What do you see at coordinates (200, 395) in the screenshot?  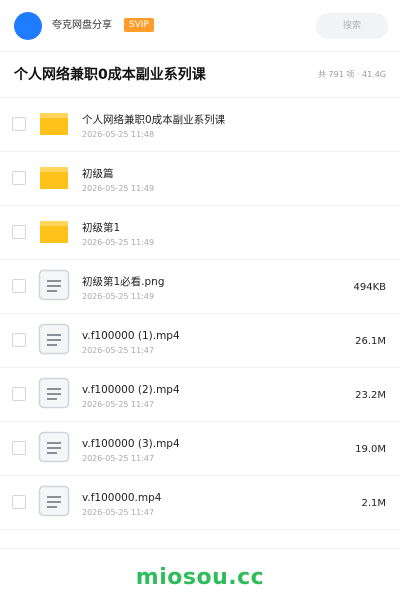 I see `file-row: v.f100000 (2).mp4 2026-05-25 11:47 23.2M` at bounding box center [200, 395].